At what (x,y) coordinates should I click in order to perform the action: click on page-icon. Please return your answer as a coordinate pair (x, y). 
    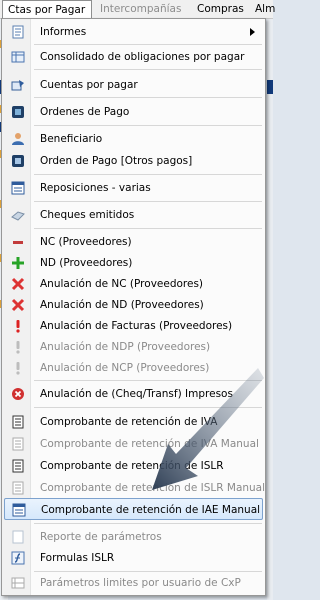
    Looking at the image, I should click on (18, 537).